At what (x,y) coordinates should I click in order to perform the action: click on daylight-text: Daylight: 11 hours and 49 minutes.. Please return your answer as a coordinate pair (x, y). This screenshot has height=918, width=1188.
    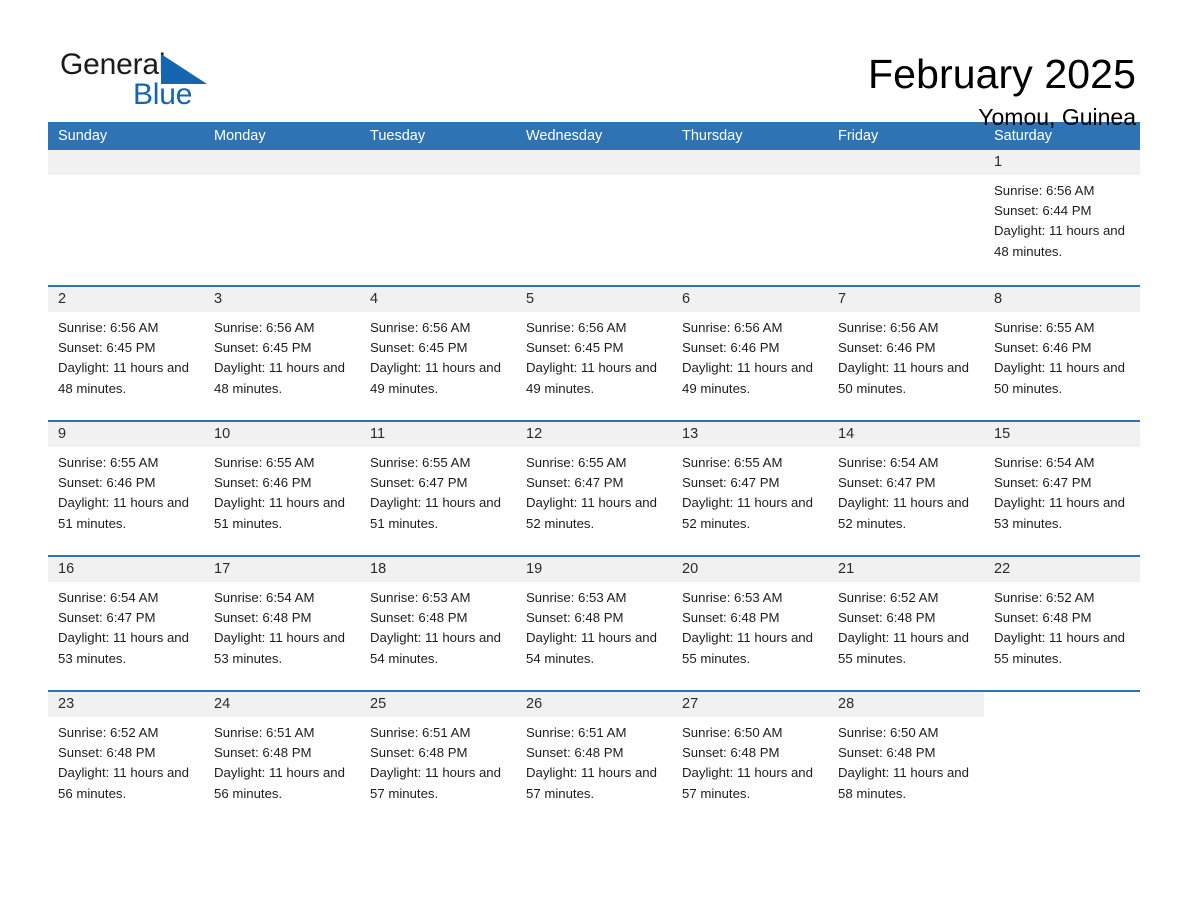
    Looking at the image, I should click on (747, 378).